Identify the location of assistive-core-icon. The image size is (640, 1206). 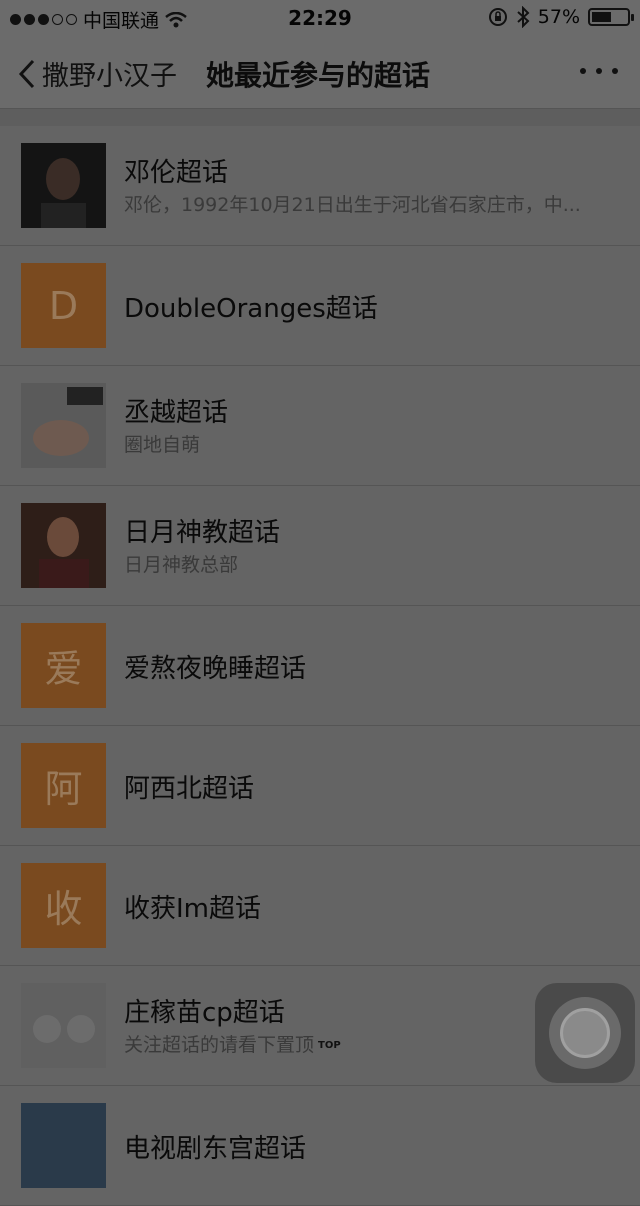
(585, 1033).